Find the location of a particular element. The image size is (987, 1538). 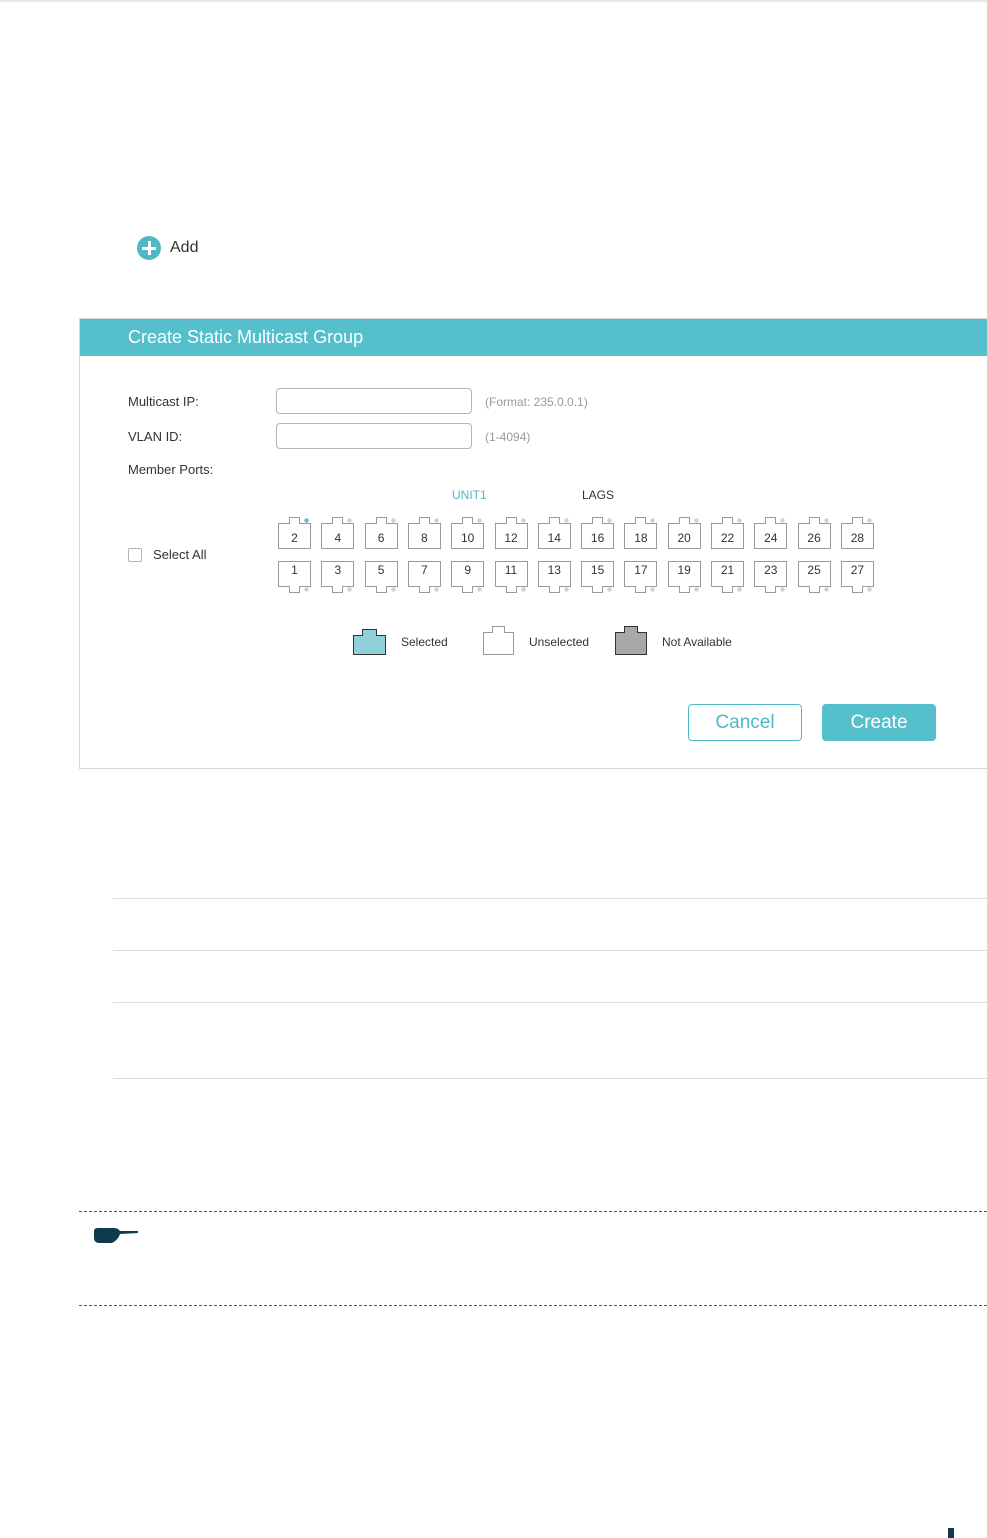

legend-not-available: Not Available is located at coordinates (673, 641).